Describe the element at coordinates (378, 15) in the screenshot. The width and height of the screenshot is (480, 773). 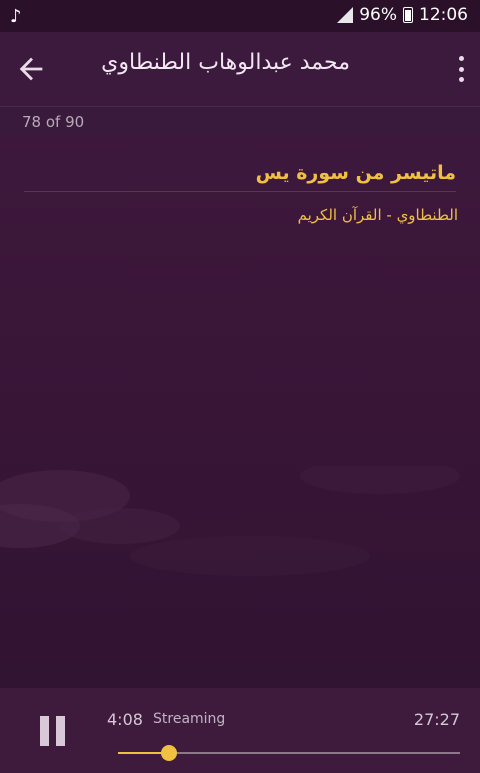
I see `battery-percent: 96%` at that location.